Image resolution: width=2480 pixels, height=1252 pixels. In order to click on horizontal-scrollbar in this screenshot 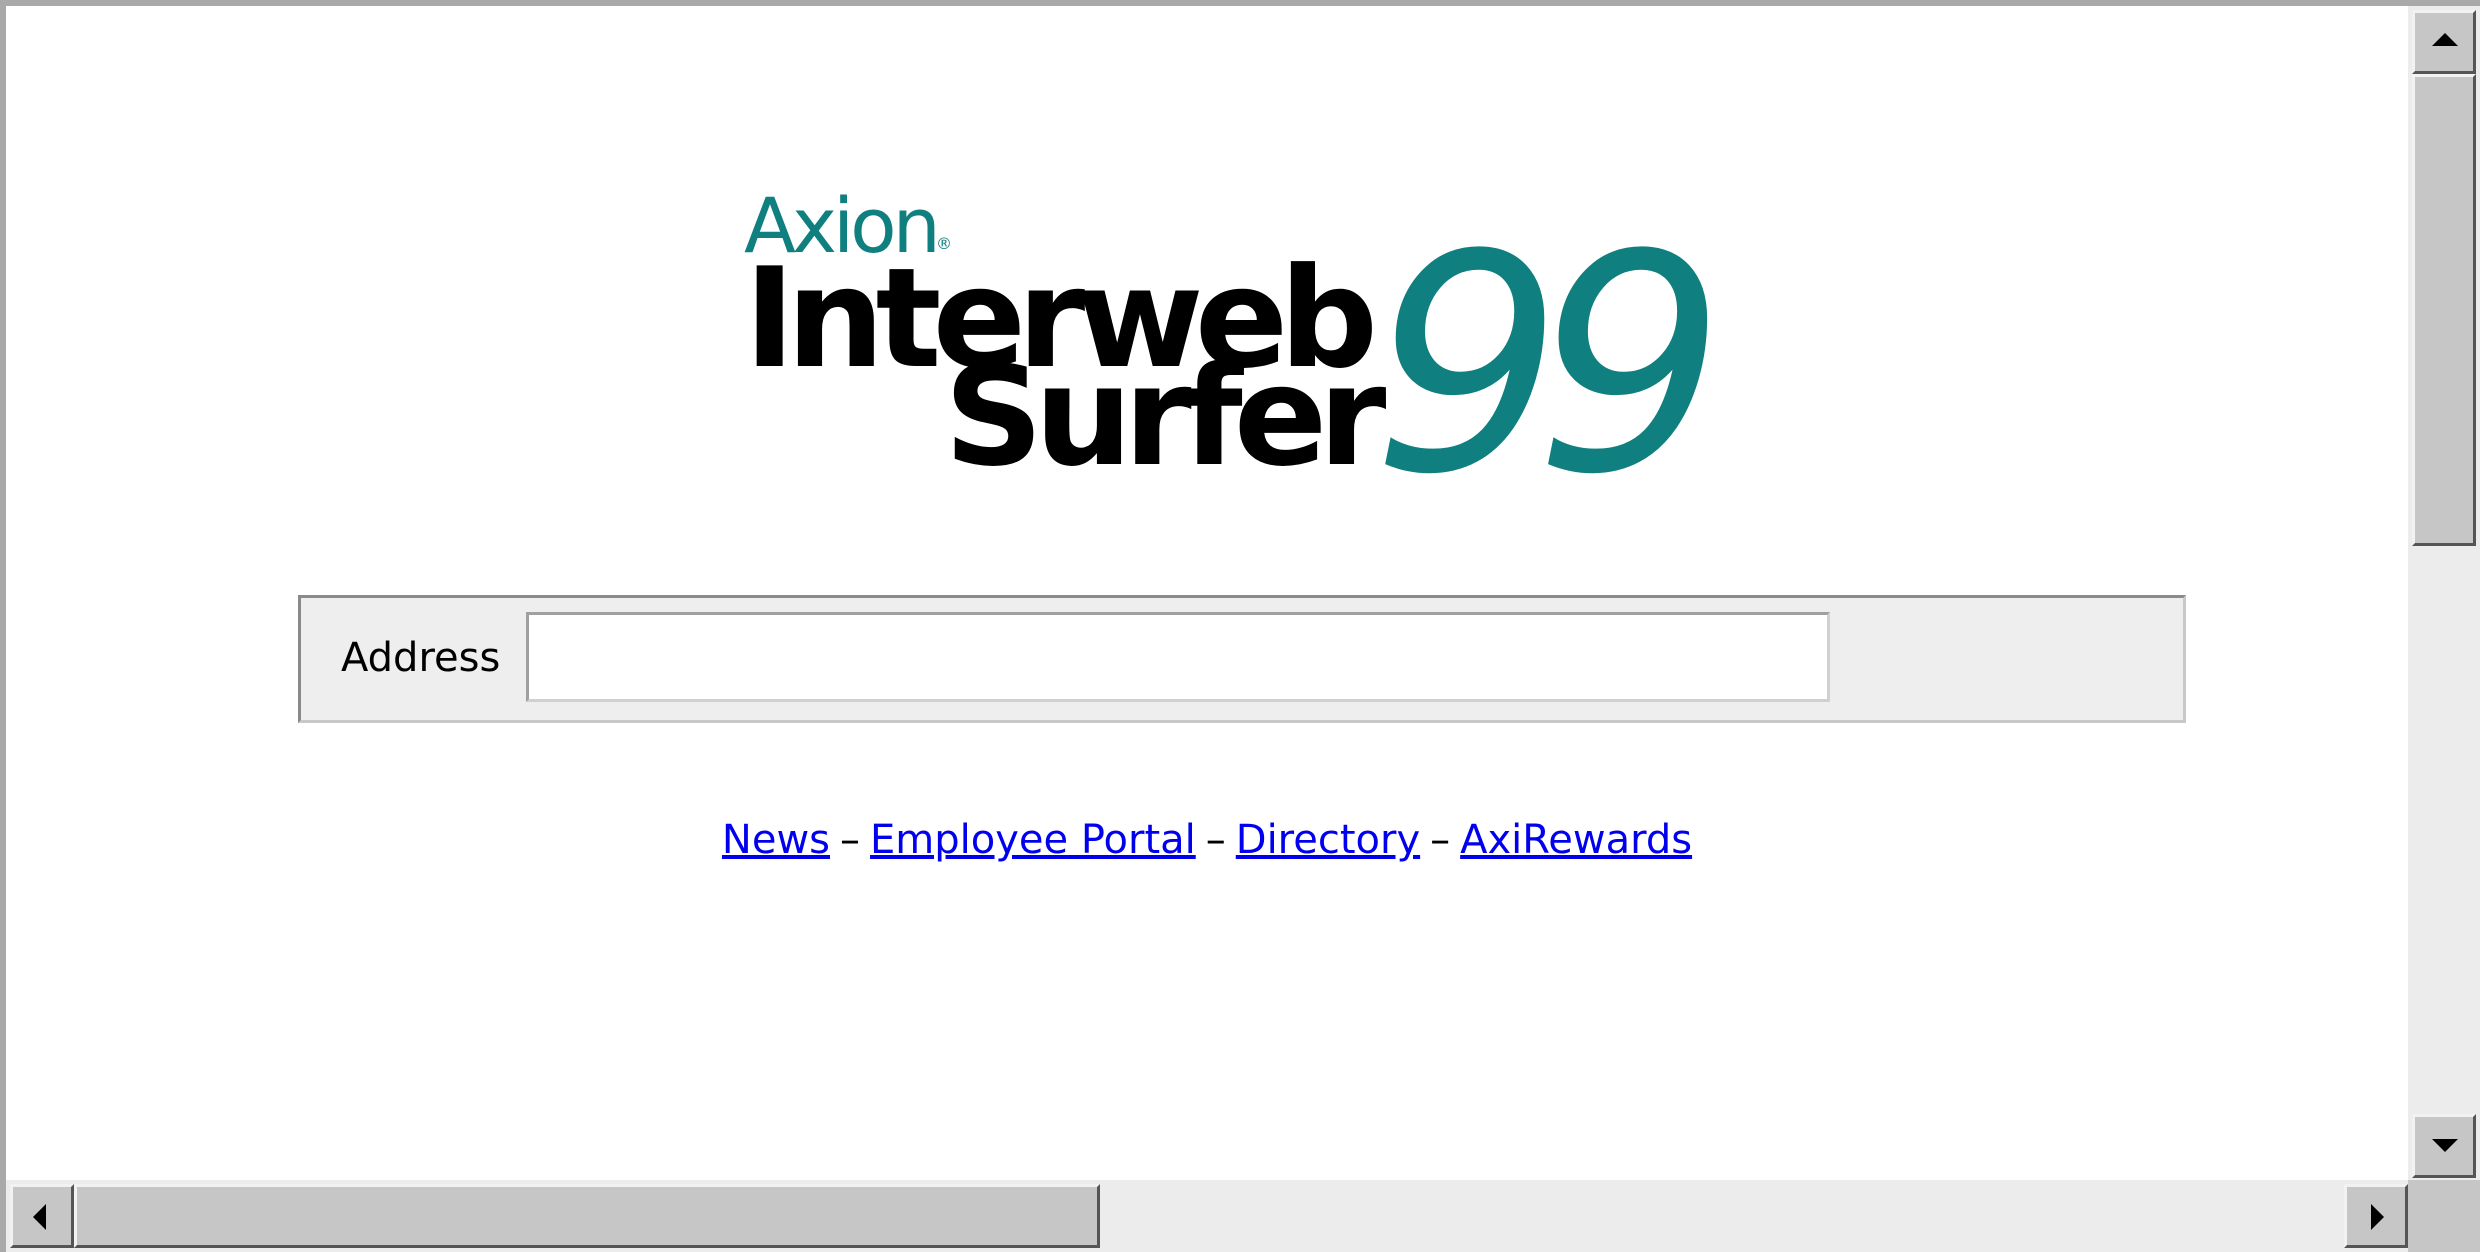, I will do `click(1207, 1216)`.